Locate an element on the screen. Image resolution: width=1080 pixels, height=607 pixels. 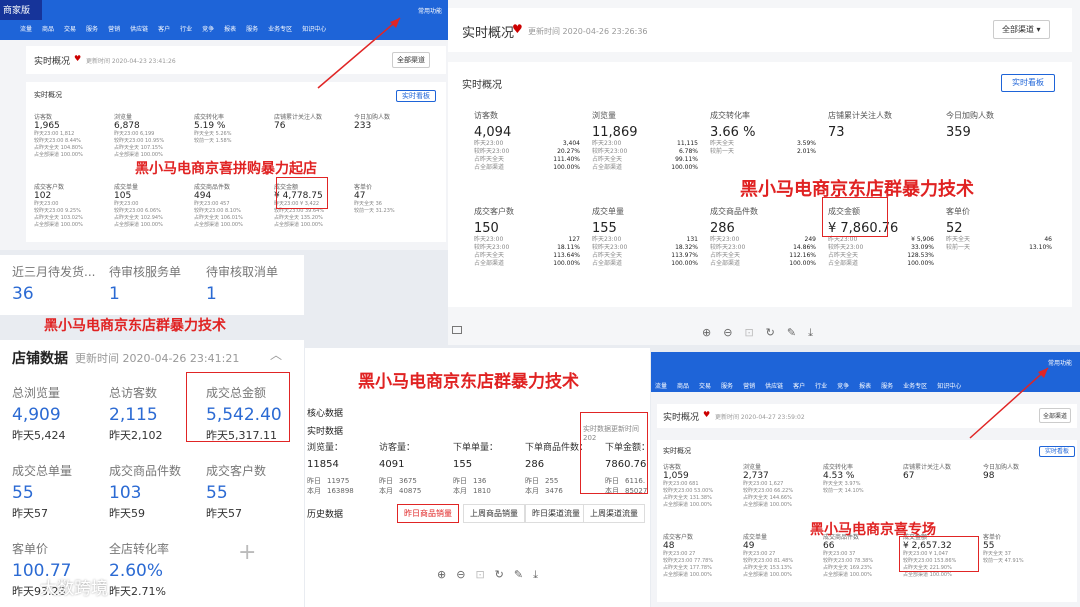
detail-value: 249 is located at coordinates (810, 239).